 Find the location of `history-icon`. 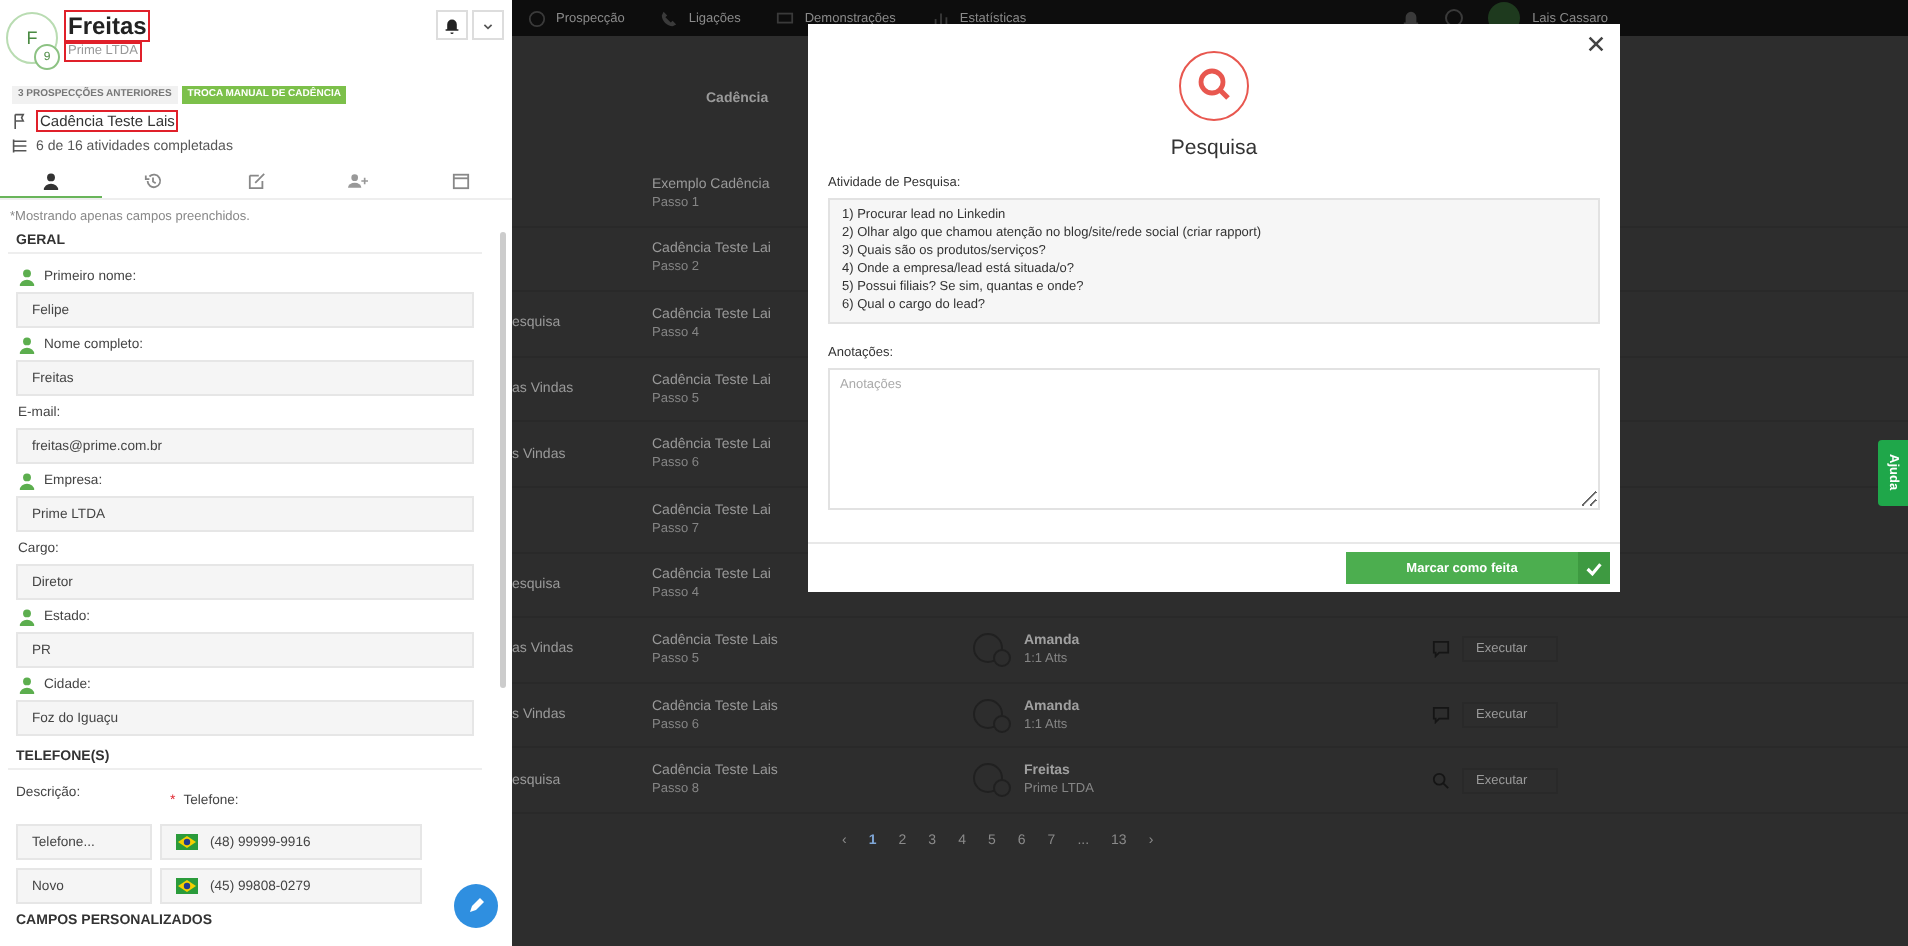

history-icon is located at coordinates (153, 180).